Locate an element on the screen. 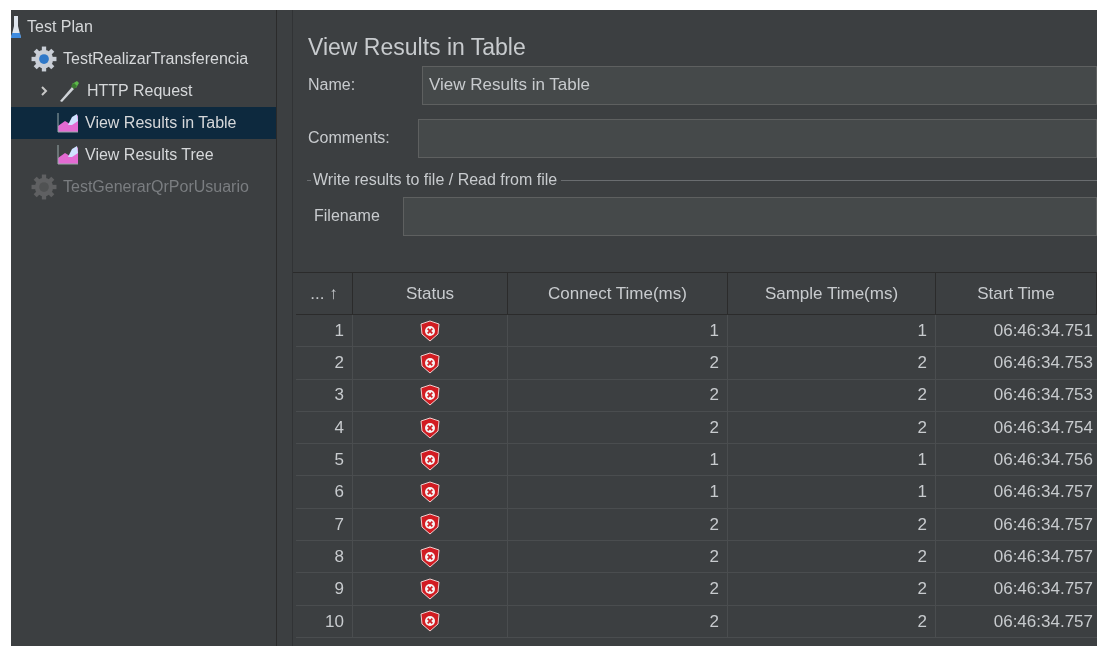 The image size is (1097, 646). row-number: 1 is located at coordinates (324, 331).